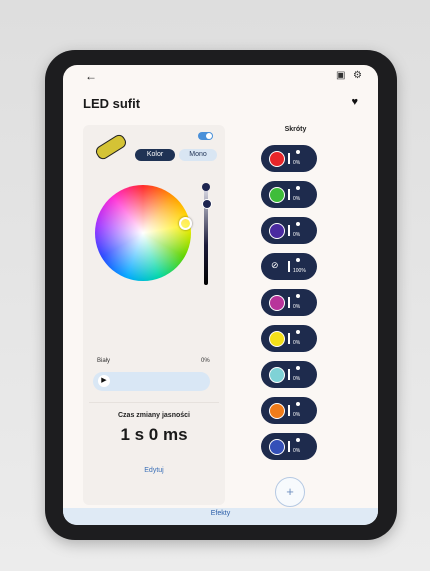 The image size is (430, 571). I want to click on image-icon: ▣, so click(340, 75).